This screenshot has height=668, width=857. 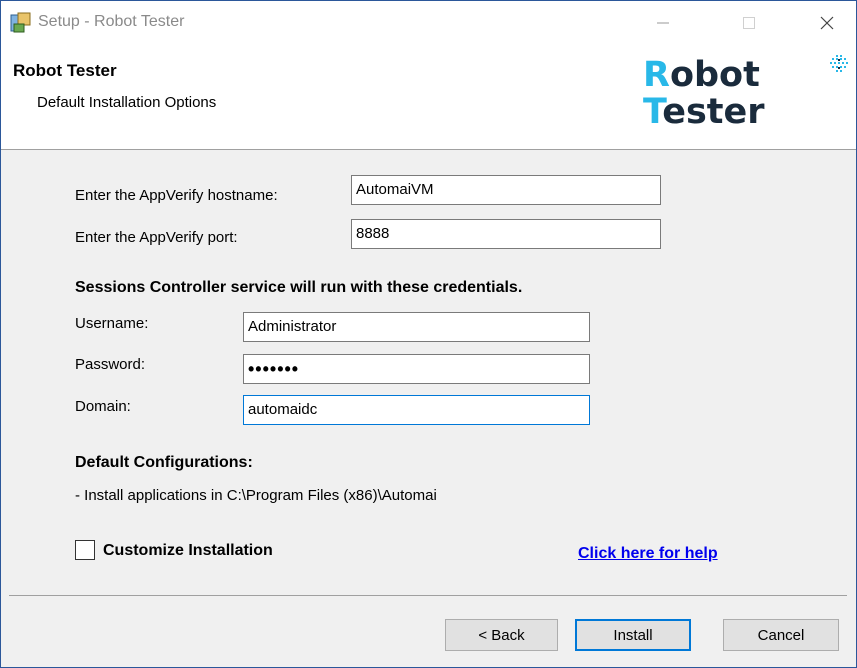 I want to click on maximize-button, so click(x=749, y=23).